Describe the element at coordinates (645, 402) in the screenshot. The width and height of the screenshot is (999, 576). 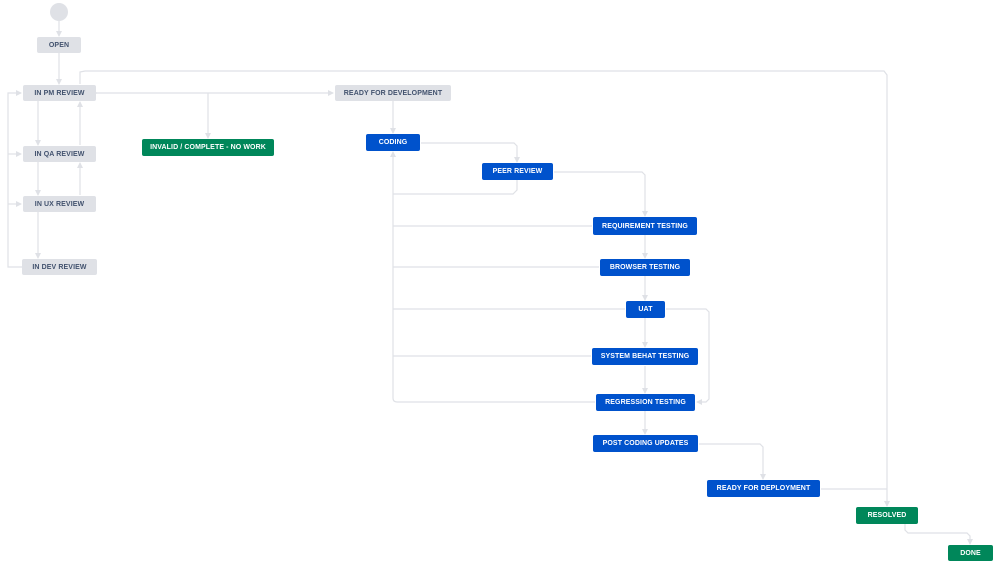
I see `status-regression-testing: REGRESSION TESTING` at that location.